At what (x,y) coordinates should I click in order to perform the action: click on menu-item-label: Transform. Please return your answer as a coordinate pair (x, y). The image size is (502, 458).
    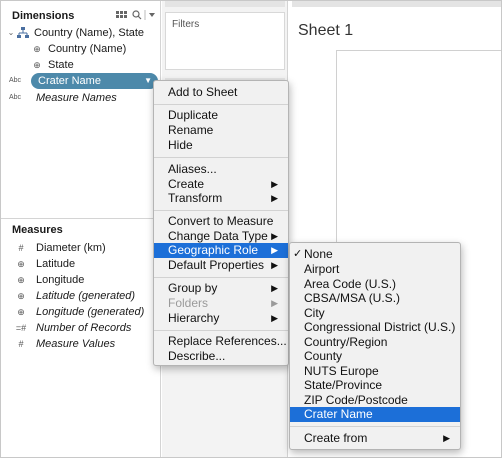
    Looking at the image, I should click on (195, 198).